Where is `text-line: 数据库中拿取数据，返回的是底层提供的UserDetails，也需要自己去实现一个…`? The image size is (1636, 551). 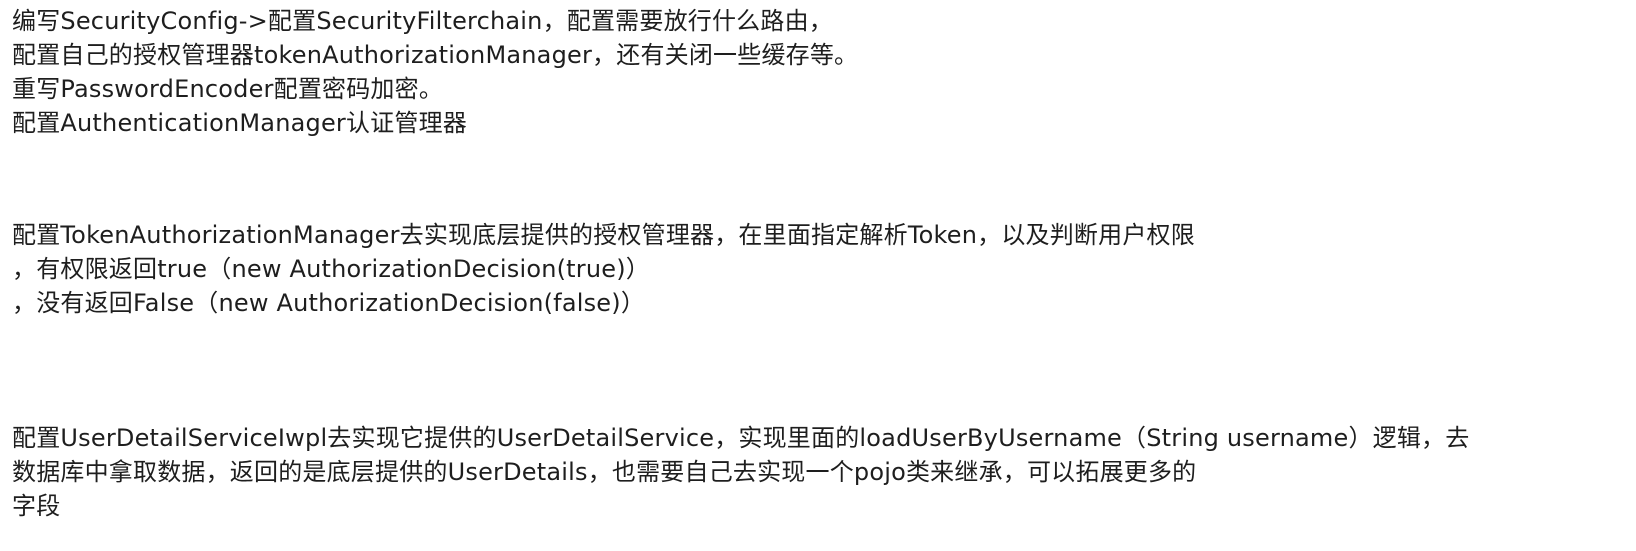 text-line: 数据库中拿取数据，返回的是底层提供的UserDetails，也需要自己去实现一个… is located at coordinates (604, 472).